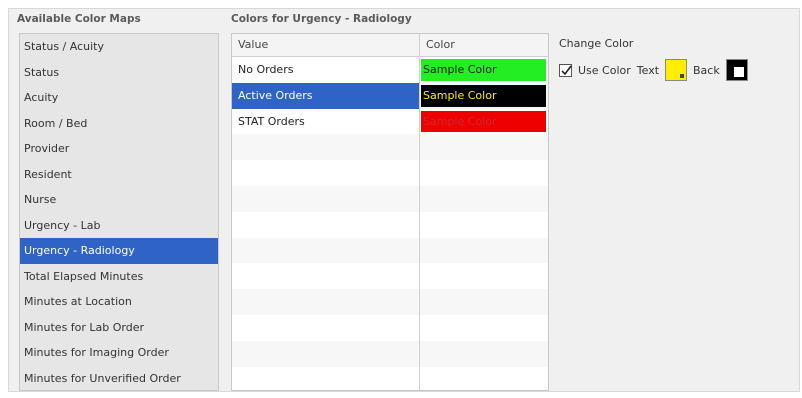 This screenshot has width=802, height=398. What do you see at coordinates (326, 95) in the screenshot?
I see `value-cell: Active Orders` at bounding box center [326, 95].